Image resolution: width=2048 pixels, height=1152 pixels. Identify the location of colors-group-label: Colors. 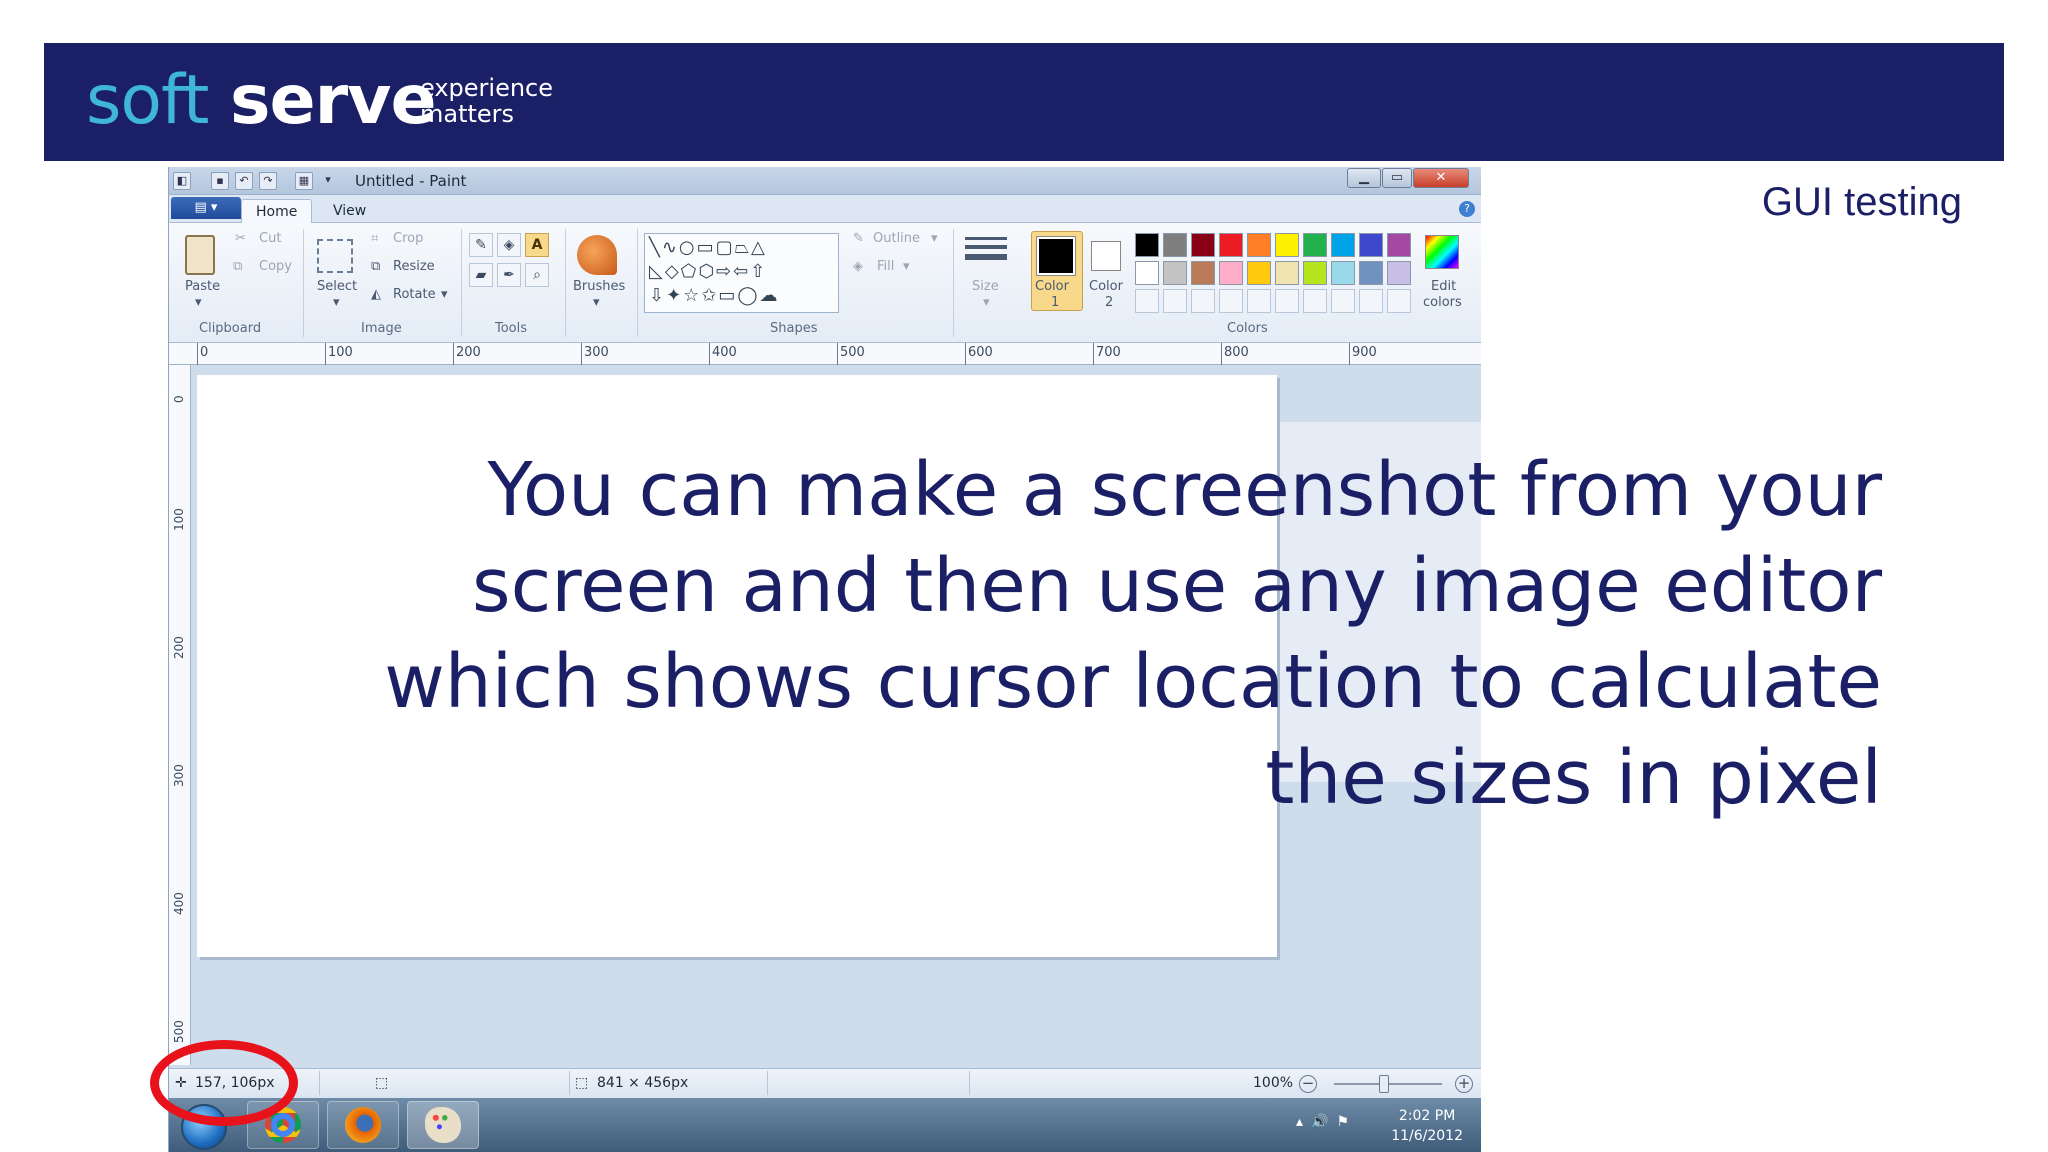
(1247, 328).